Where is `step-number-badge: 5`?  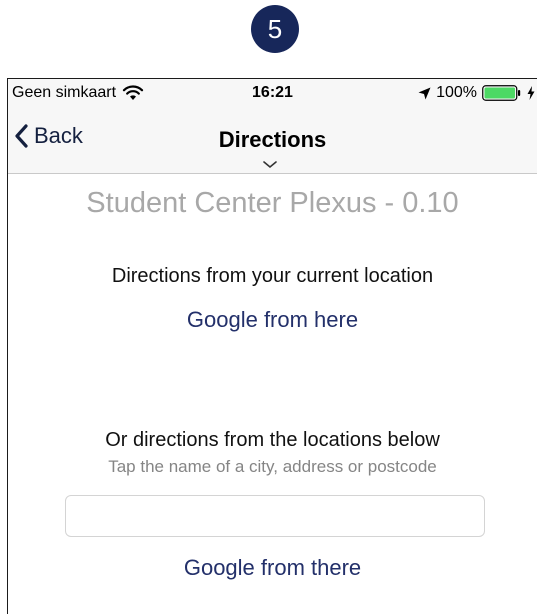 step-number-badge: 5 is located at coordinates (275, 29).